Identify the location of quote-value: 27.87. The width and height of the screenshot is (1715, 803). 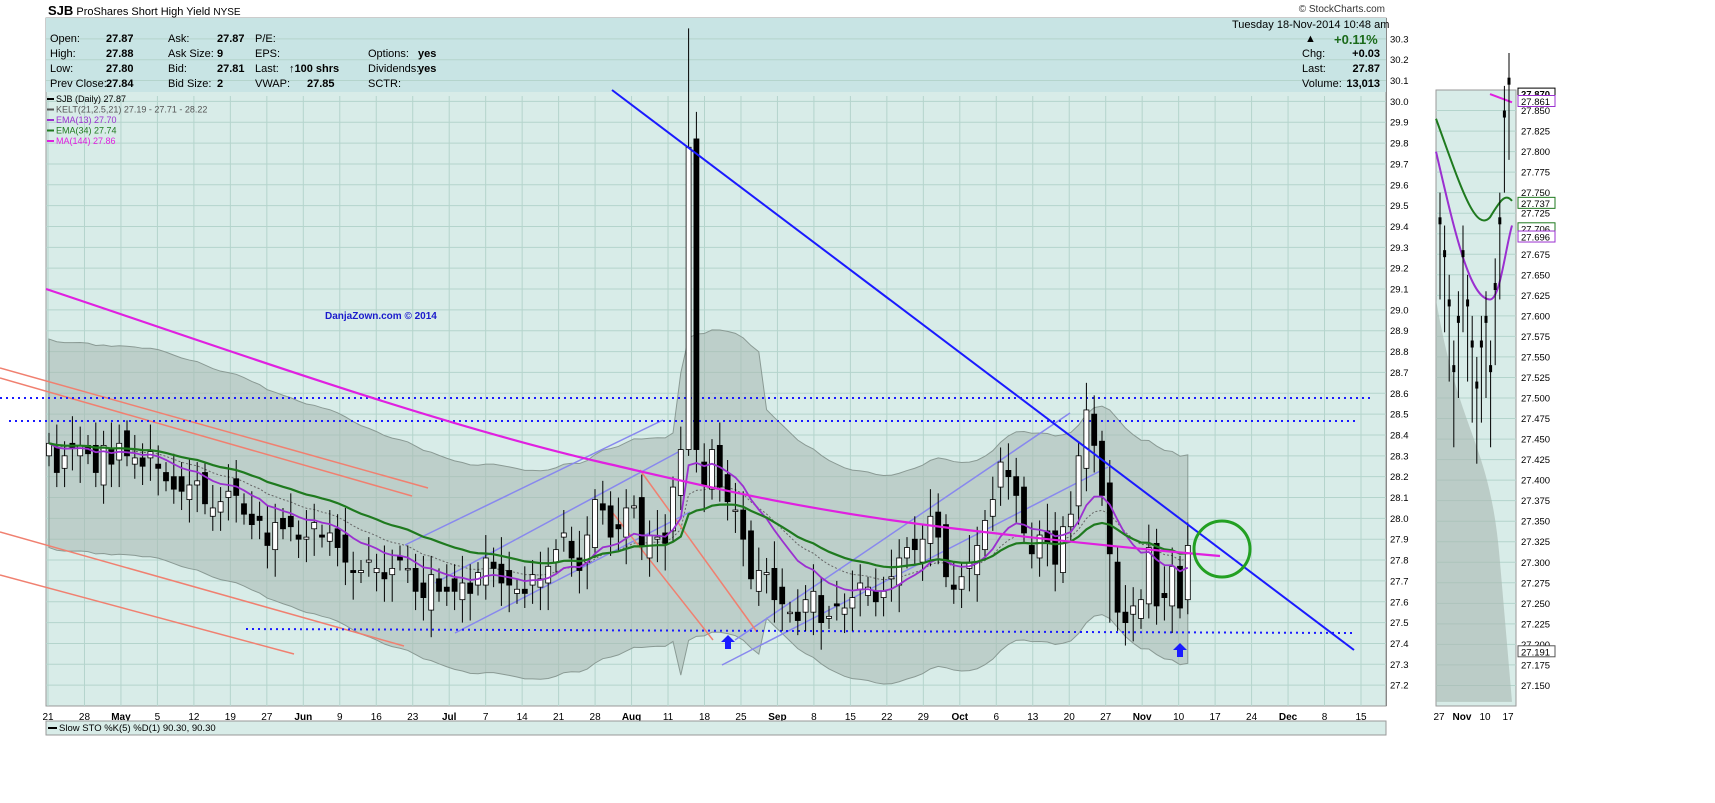
(231, 39).